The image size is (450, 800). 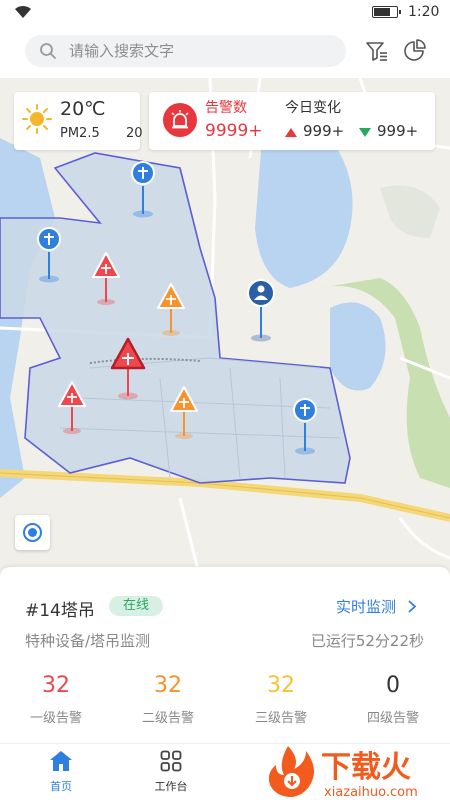 What do you see at coordinates (291, 132) in the screenshot?
I see `triangle-up-icon` at bounding box center [291, 132].